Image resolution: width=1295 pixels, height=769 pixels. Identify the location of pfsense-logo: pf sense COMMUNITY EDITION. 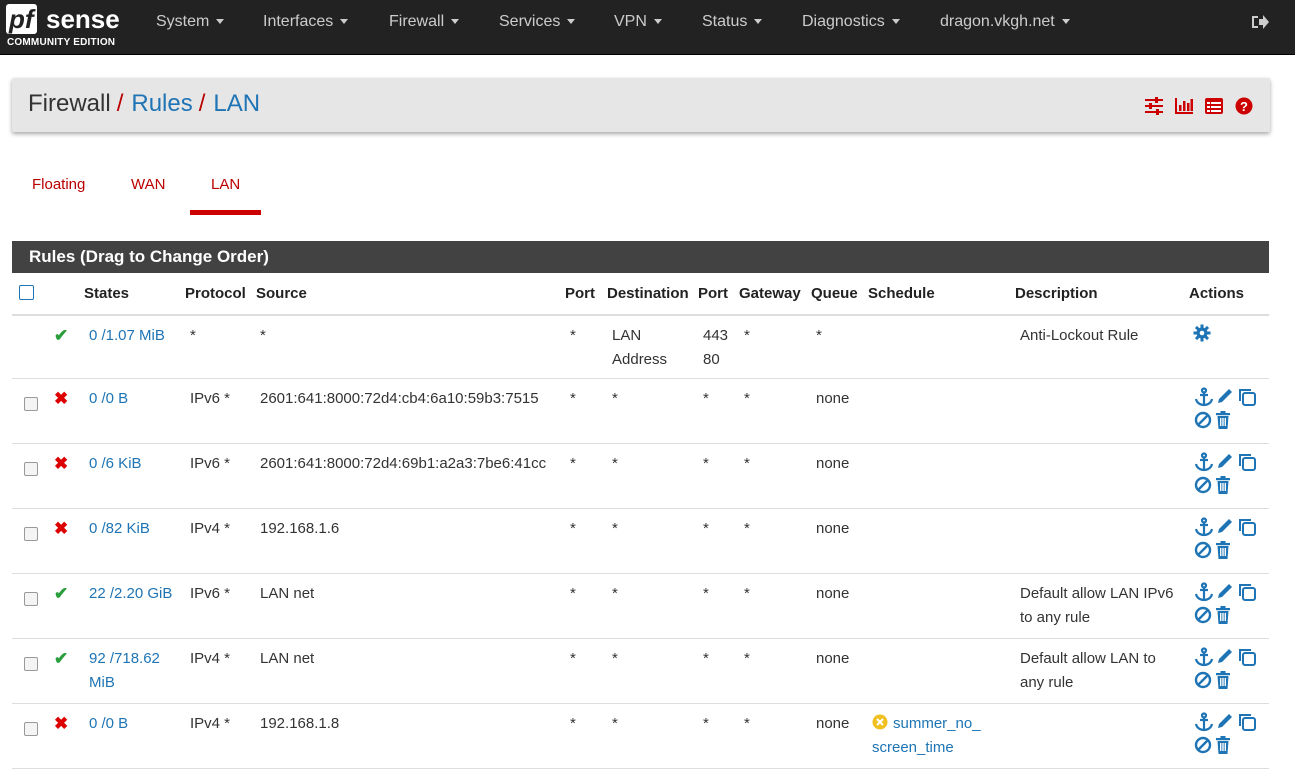
(66, 27).